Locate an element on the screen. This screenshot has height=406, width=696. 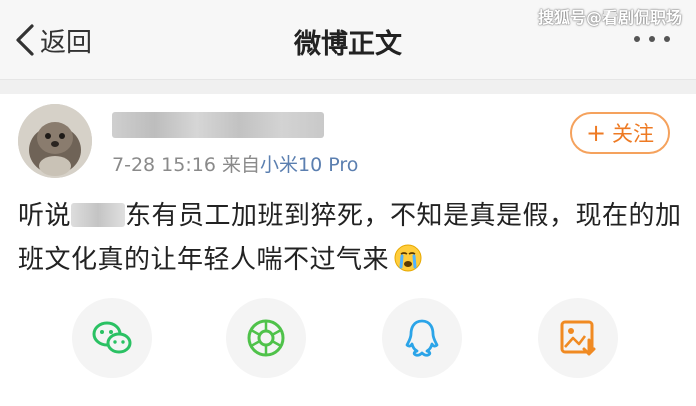
watermark: 搜狐号@看剧侃职场 is located at coordinates (609, 17).